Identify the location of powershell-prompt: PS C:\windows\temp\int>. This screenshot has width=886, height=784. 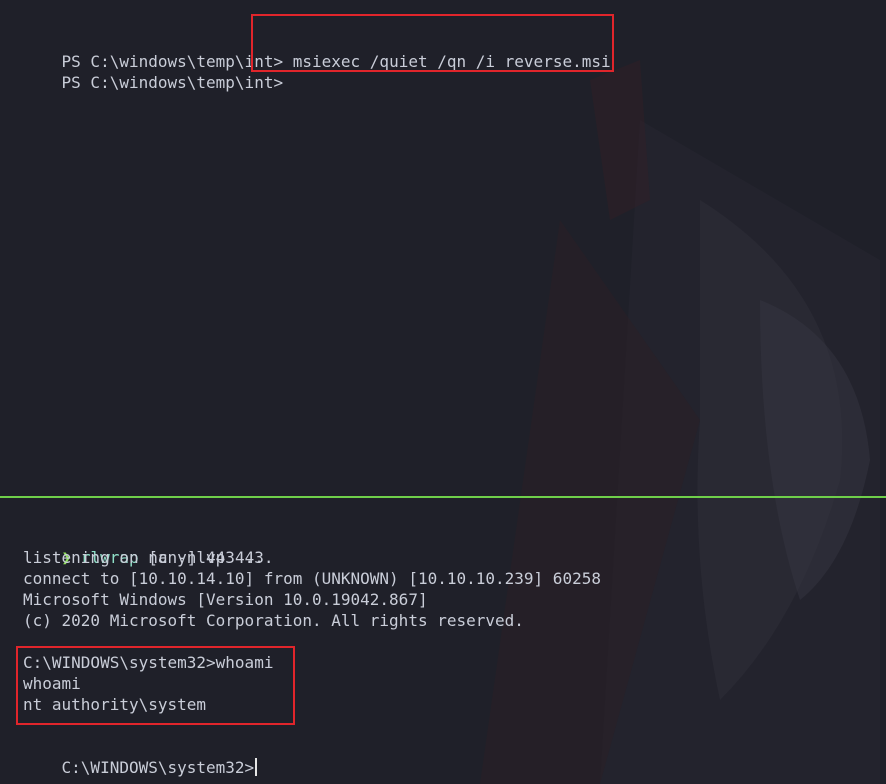
(172, 82).